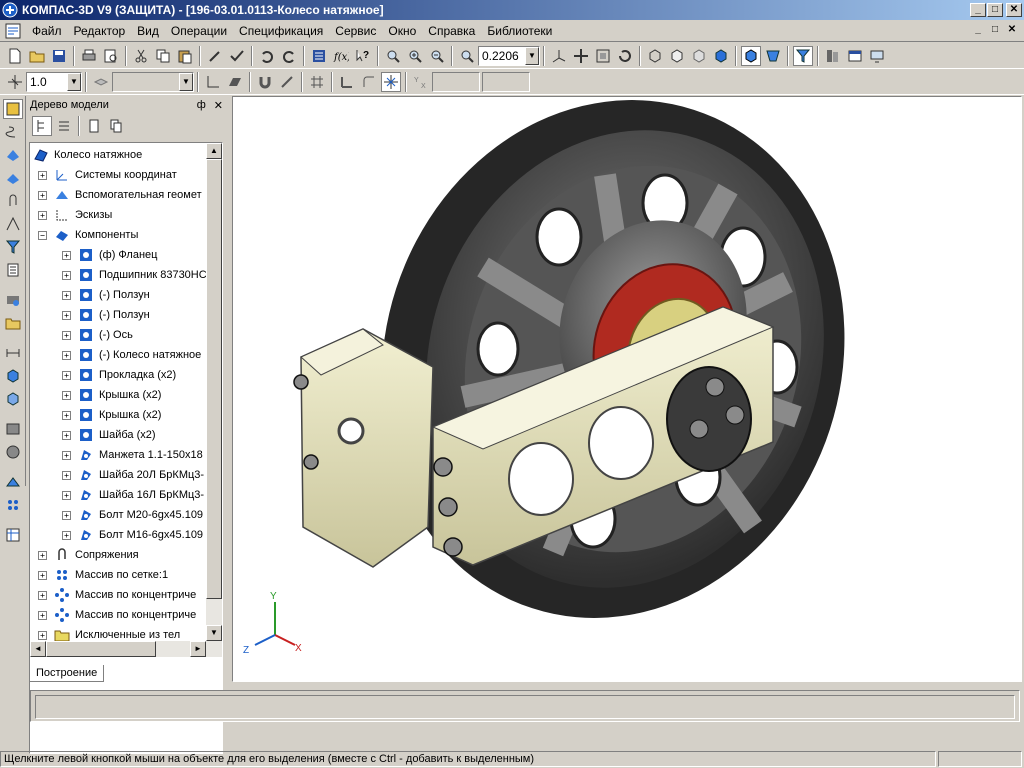 This screenshot has height=768, width=1024. What do you see at coordinates (132, 535) in the screenshot?
I see `tree-node: + Болт М16-6gx45.109` at bounding box center [132, 535].